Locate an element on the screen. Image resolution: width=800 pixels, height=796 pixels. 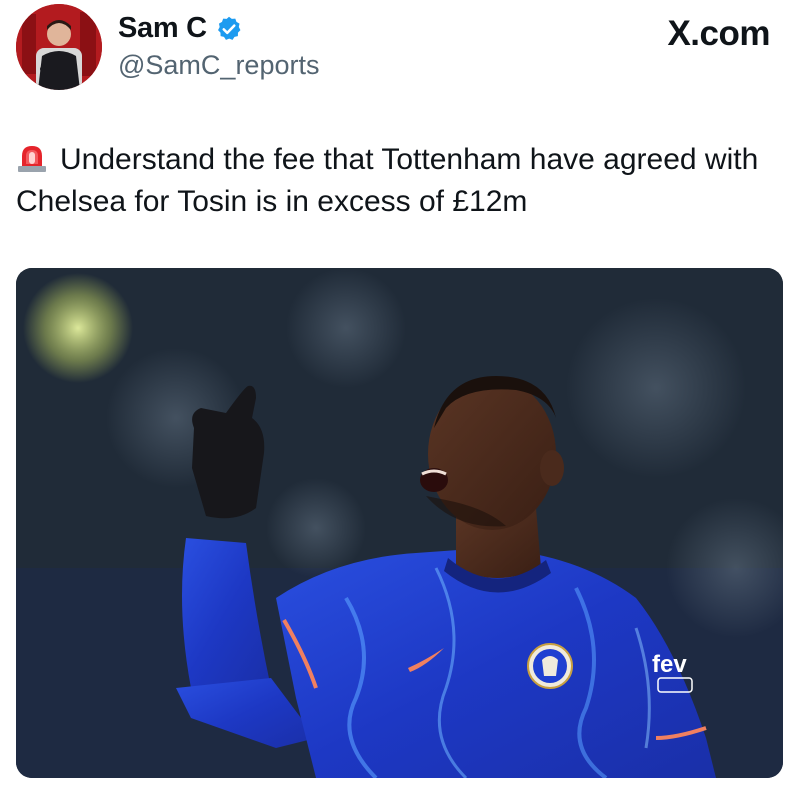
avatar-image is located at coordinates (59, 47).